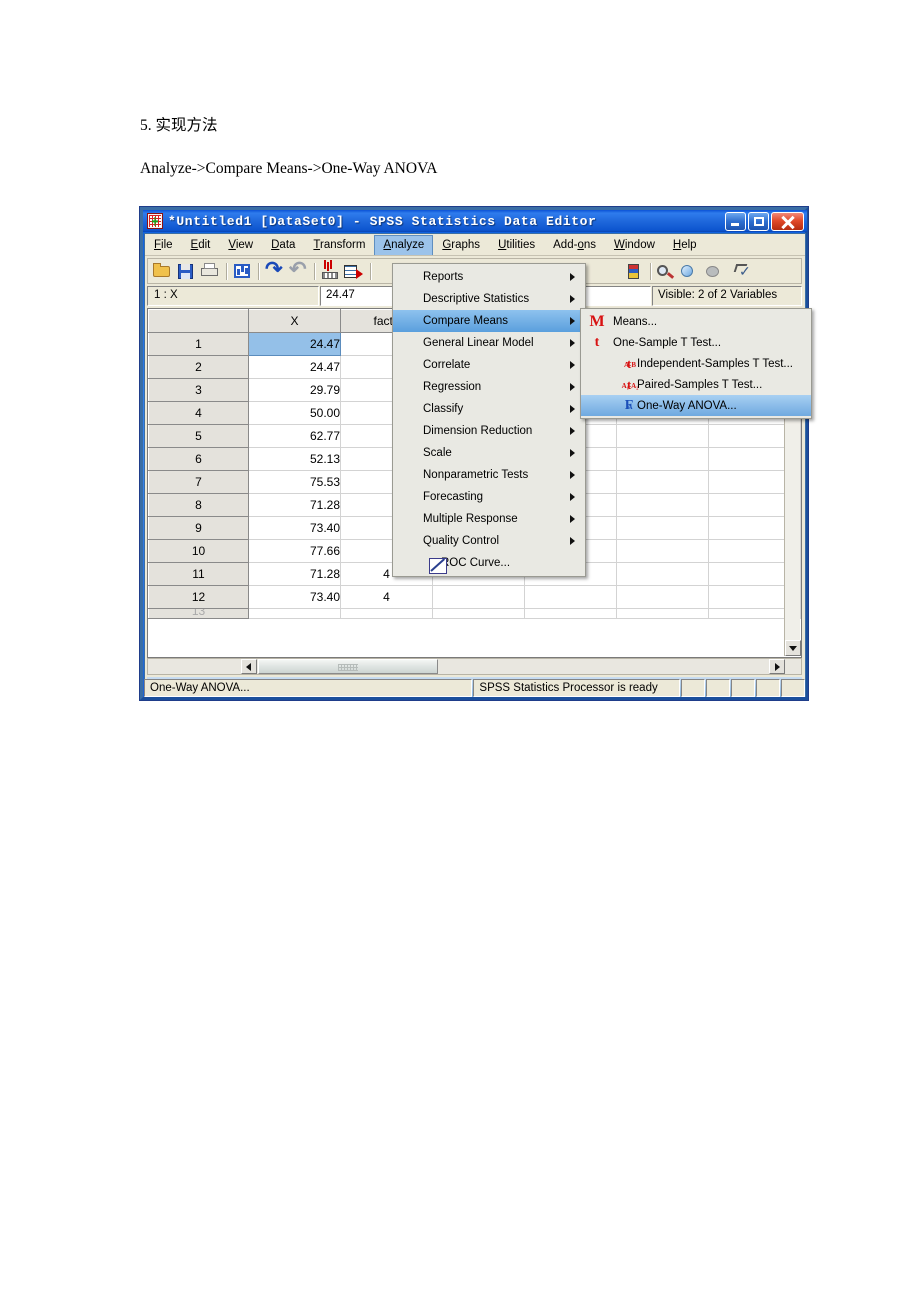  I want to click on menu-graphs: Graphs, so click(461, 245).